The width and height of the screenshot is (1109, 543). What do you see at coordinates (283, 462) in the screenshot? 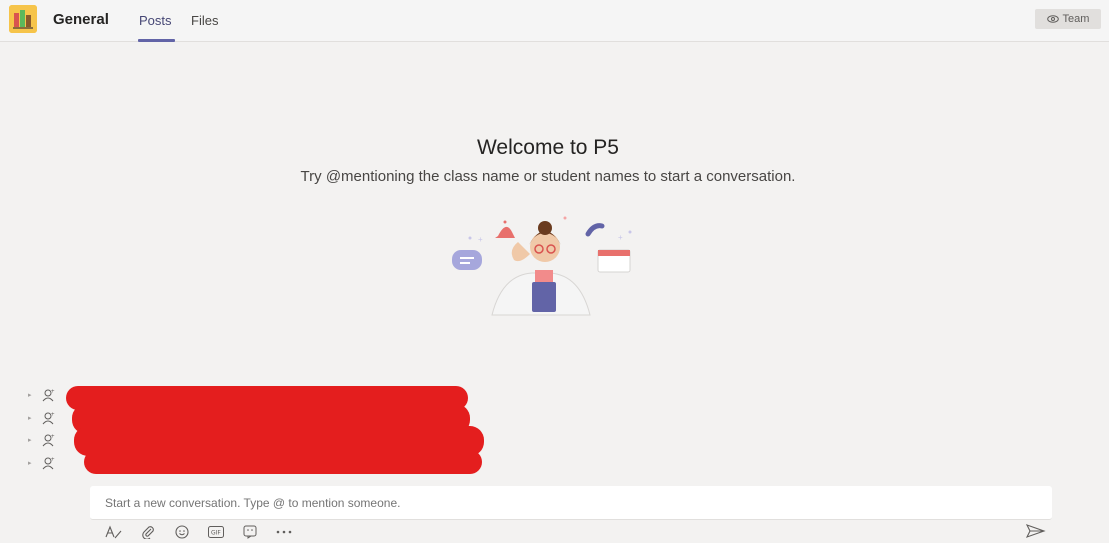
I see `redacted-text` at bounding box center [283, 462].